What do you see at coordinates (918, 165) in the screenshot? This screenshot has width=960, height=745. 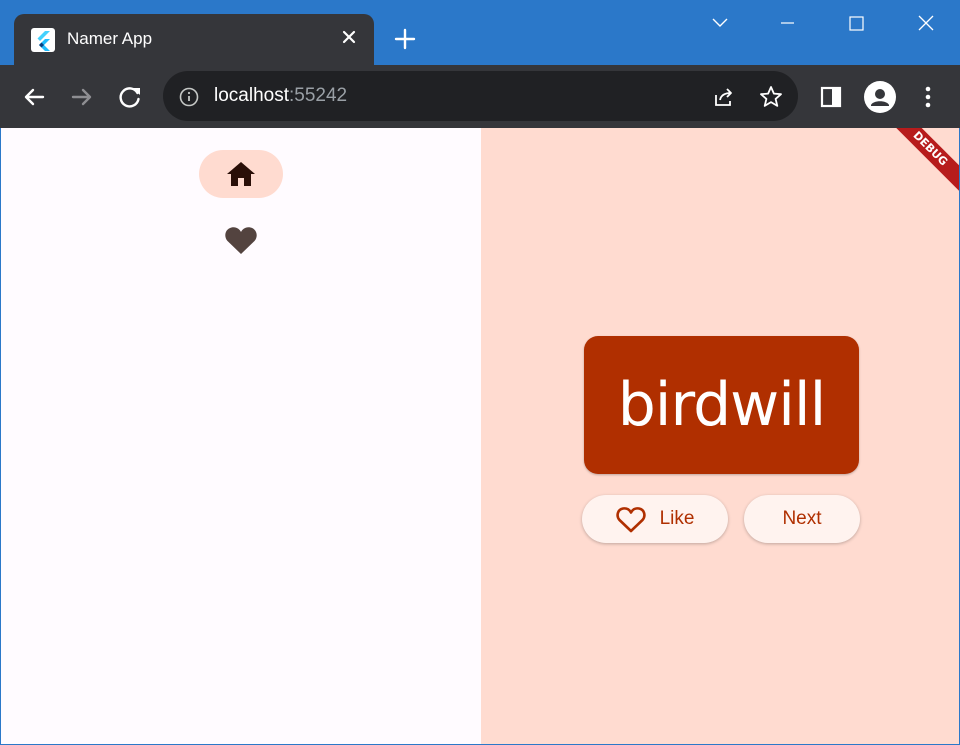 I see `debug-banner: DEBUG` at bounding box center [918, 165].